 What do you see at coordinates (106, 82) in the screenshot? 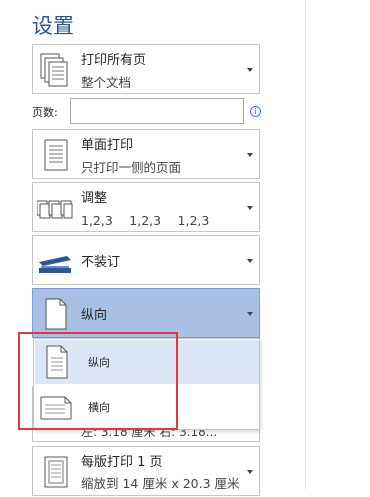
I see `print-range-sub: 整个文档` at bounding box center [106, 82].